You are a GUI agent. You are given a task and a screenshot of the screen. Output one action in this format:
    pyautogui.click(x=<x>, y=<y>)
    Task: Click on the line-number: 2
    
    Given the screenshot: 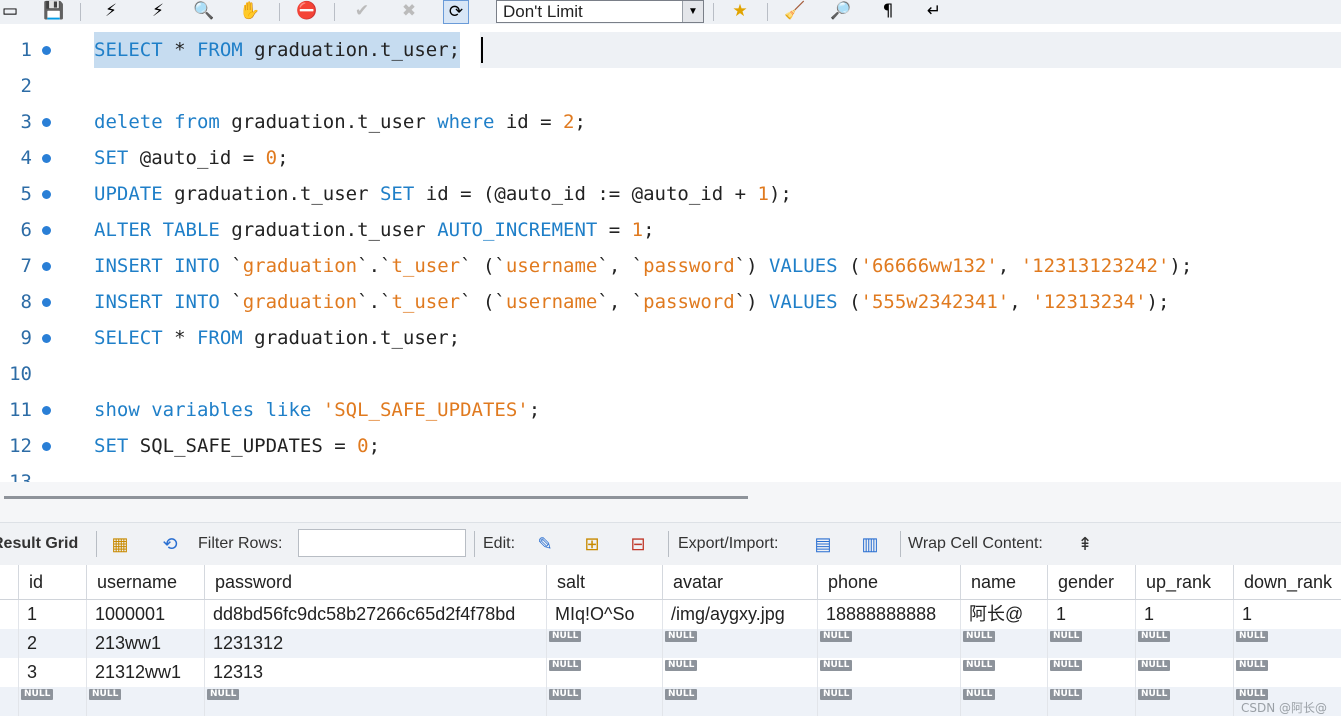 What is the action you would take?
    pyautogui.click(x=26, y=86)
    